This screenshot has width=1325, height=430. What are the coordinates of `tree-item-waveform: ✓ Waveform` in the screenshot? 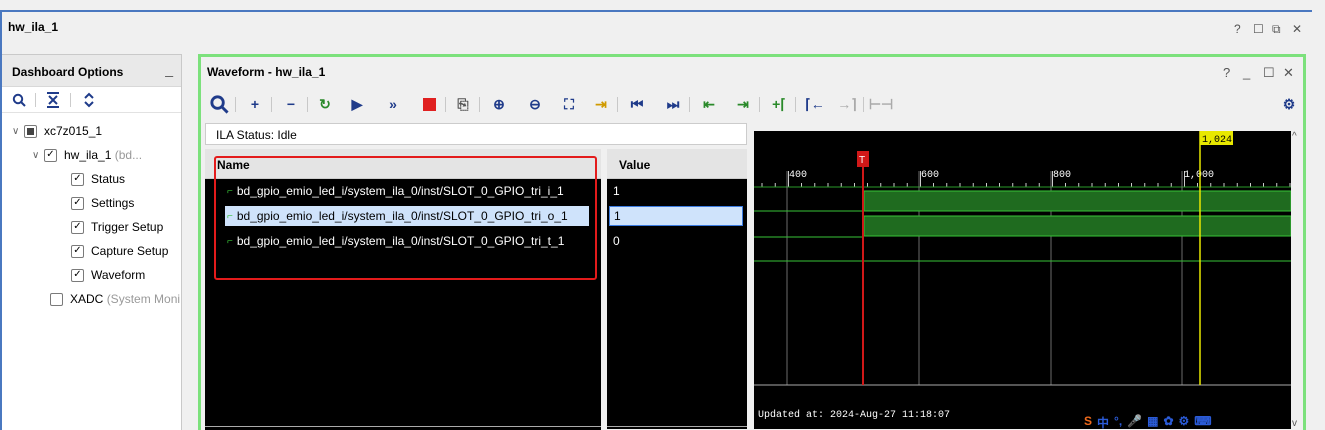 It's located at (108, 275).